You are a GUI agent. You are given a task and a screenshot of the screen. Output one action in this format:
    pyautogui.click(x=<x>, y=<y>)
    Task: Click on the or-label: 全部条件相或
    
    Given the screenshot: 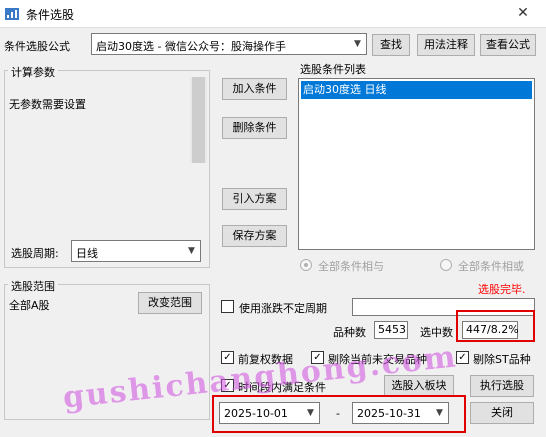 What is the action you would take?
    pyautogui.click(x=491, y=266)
    